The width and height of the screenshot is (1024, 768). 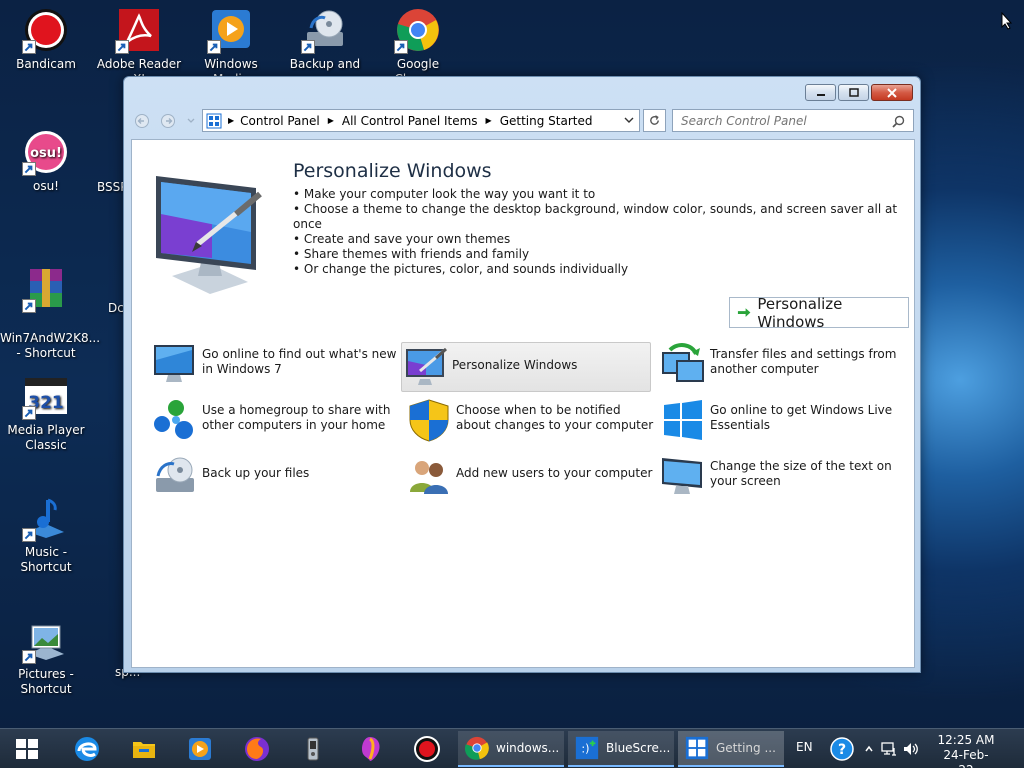 I want to click on desktop-icon-music: Music - Shortcut, so click(x=46, y=534).